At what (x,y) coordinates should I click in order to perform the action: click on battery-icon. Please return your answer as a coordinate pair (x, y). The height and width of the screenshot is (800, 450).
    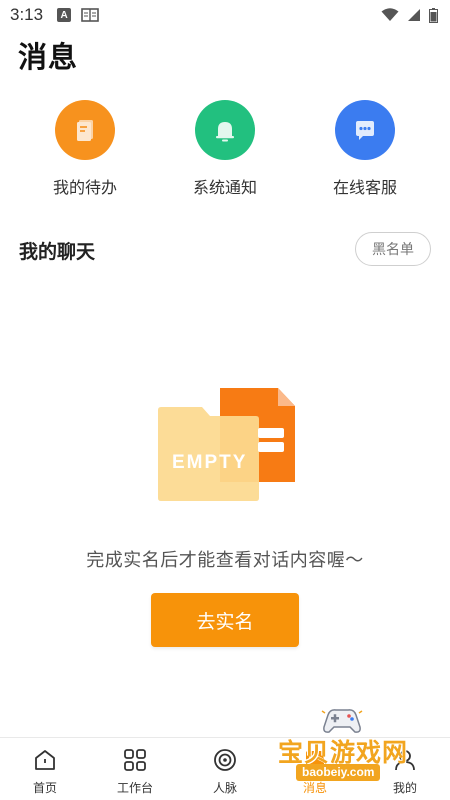
    Looking at the image, I should click on (433, 15).